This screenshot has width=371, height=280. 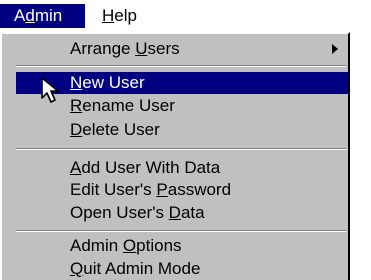 What do you see at coordinates (48, 15) in the screenshot?
I see `menubar-admin-label-post: min` at bounding box center [48, 15].